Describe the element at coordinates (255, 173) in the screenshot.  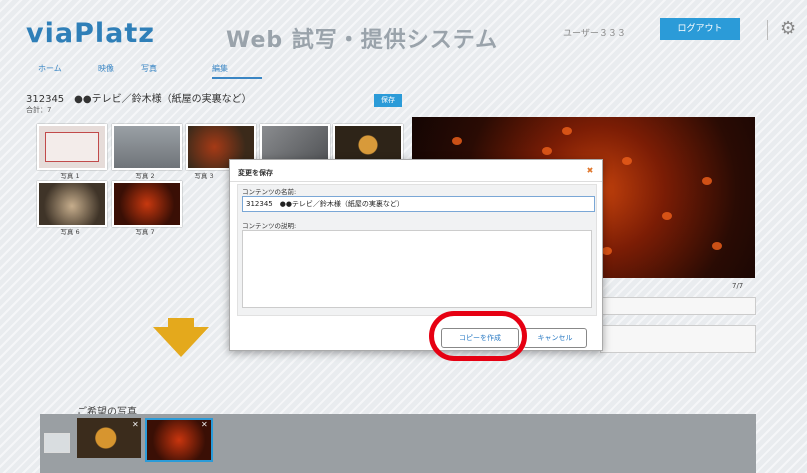
I see `dialog-title: 変更を保存` at that location.